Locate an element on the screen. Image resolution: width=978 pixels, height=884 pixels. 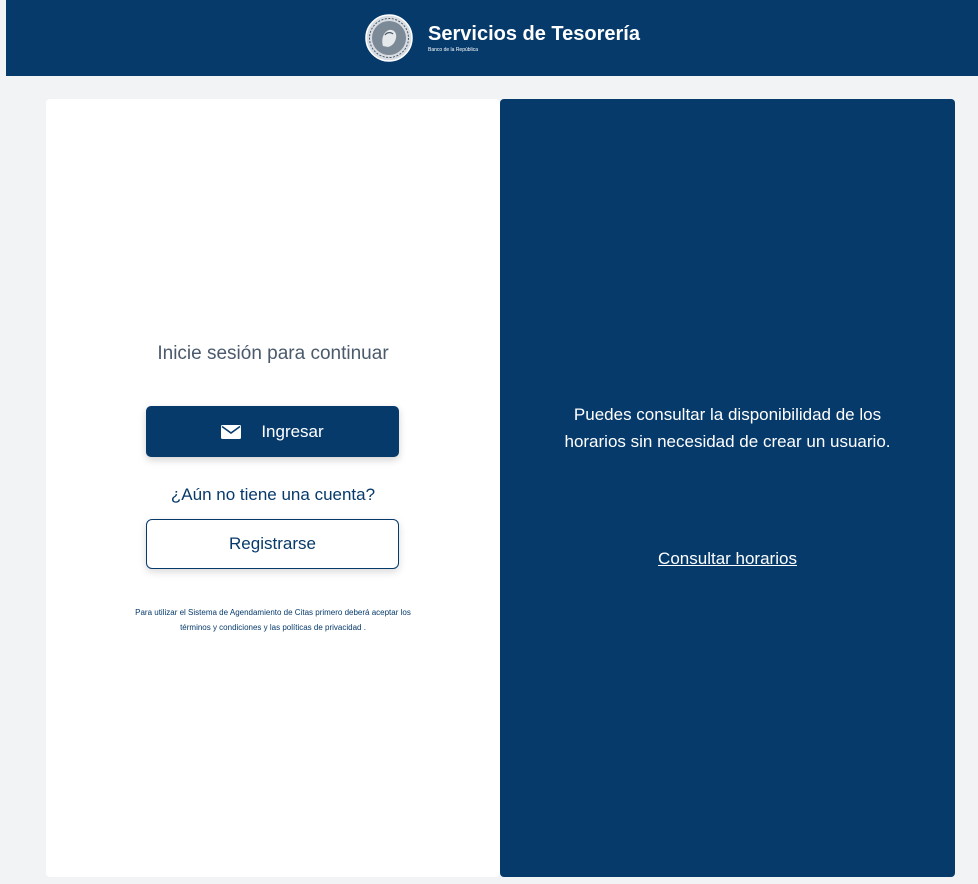
register-button-label: Registrarse is located at coordinates (272, 543).